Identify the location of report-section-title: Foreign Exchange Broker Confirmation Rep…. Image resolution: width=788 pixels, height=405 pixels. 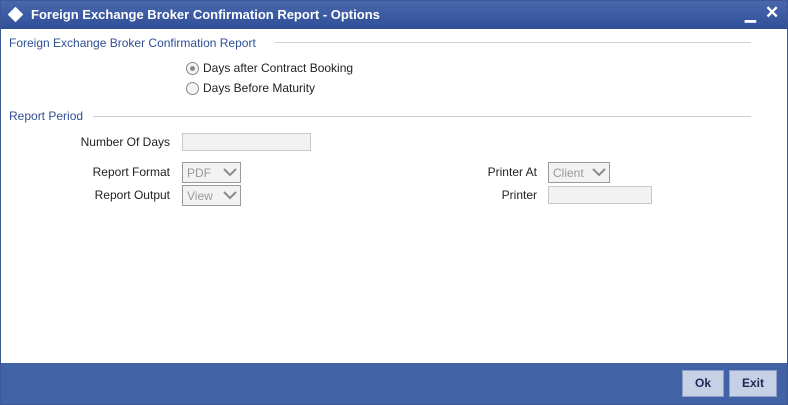
(132, 43).